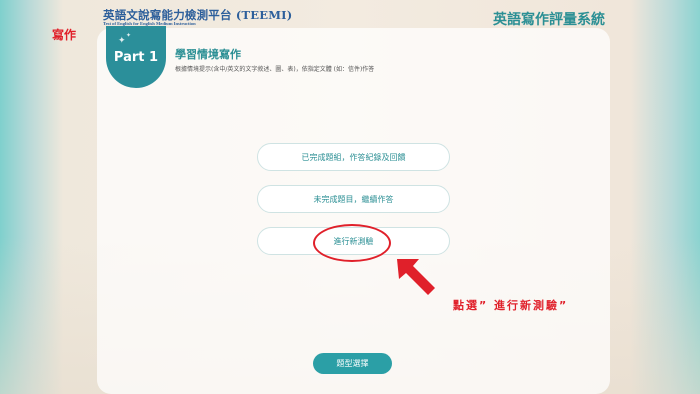  Describe the element at coordinates (352, 243) in the screenshot. I see `highlight-ring` at that location.